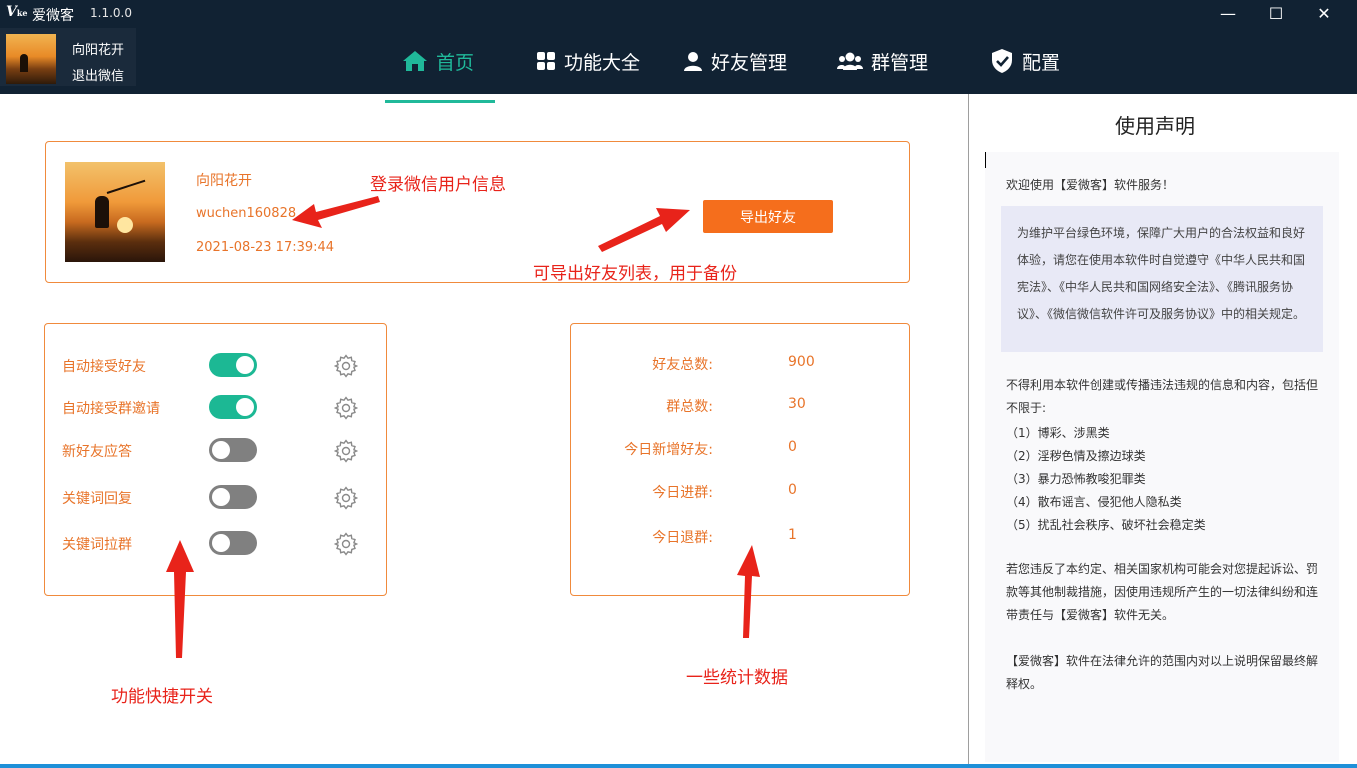 This screenshot has height=768, width=1357. I want to click on user-nickname: 向阳花开, so click(224, 181).